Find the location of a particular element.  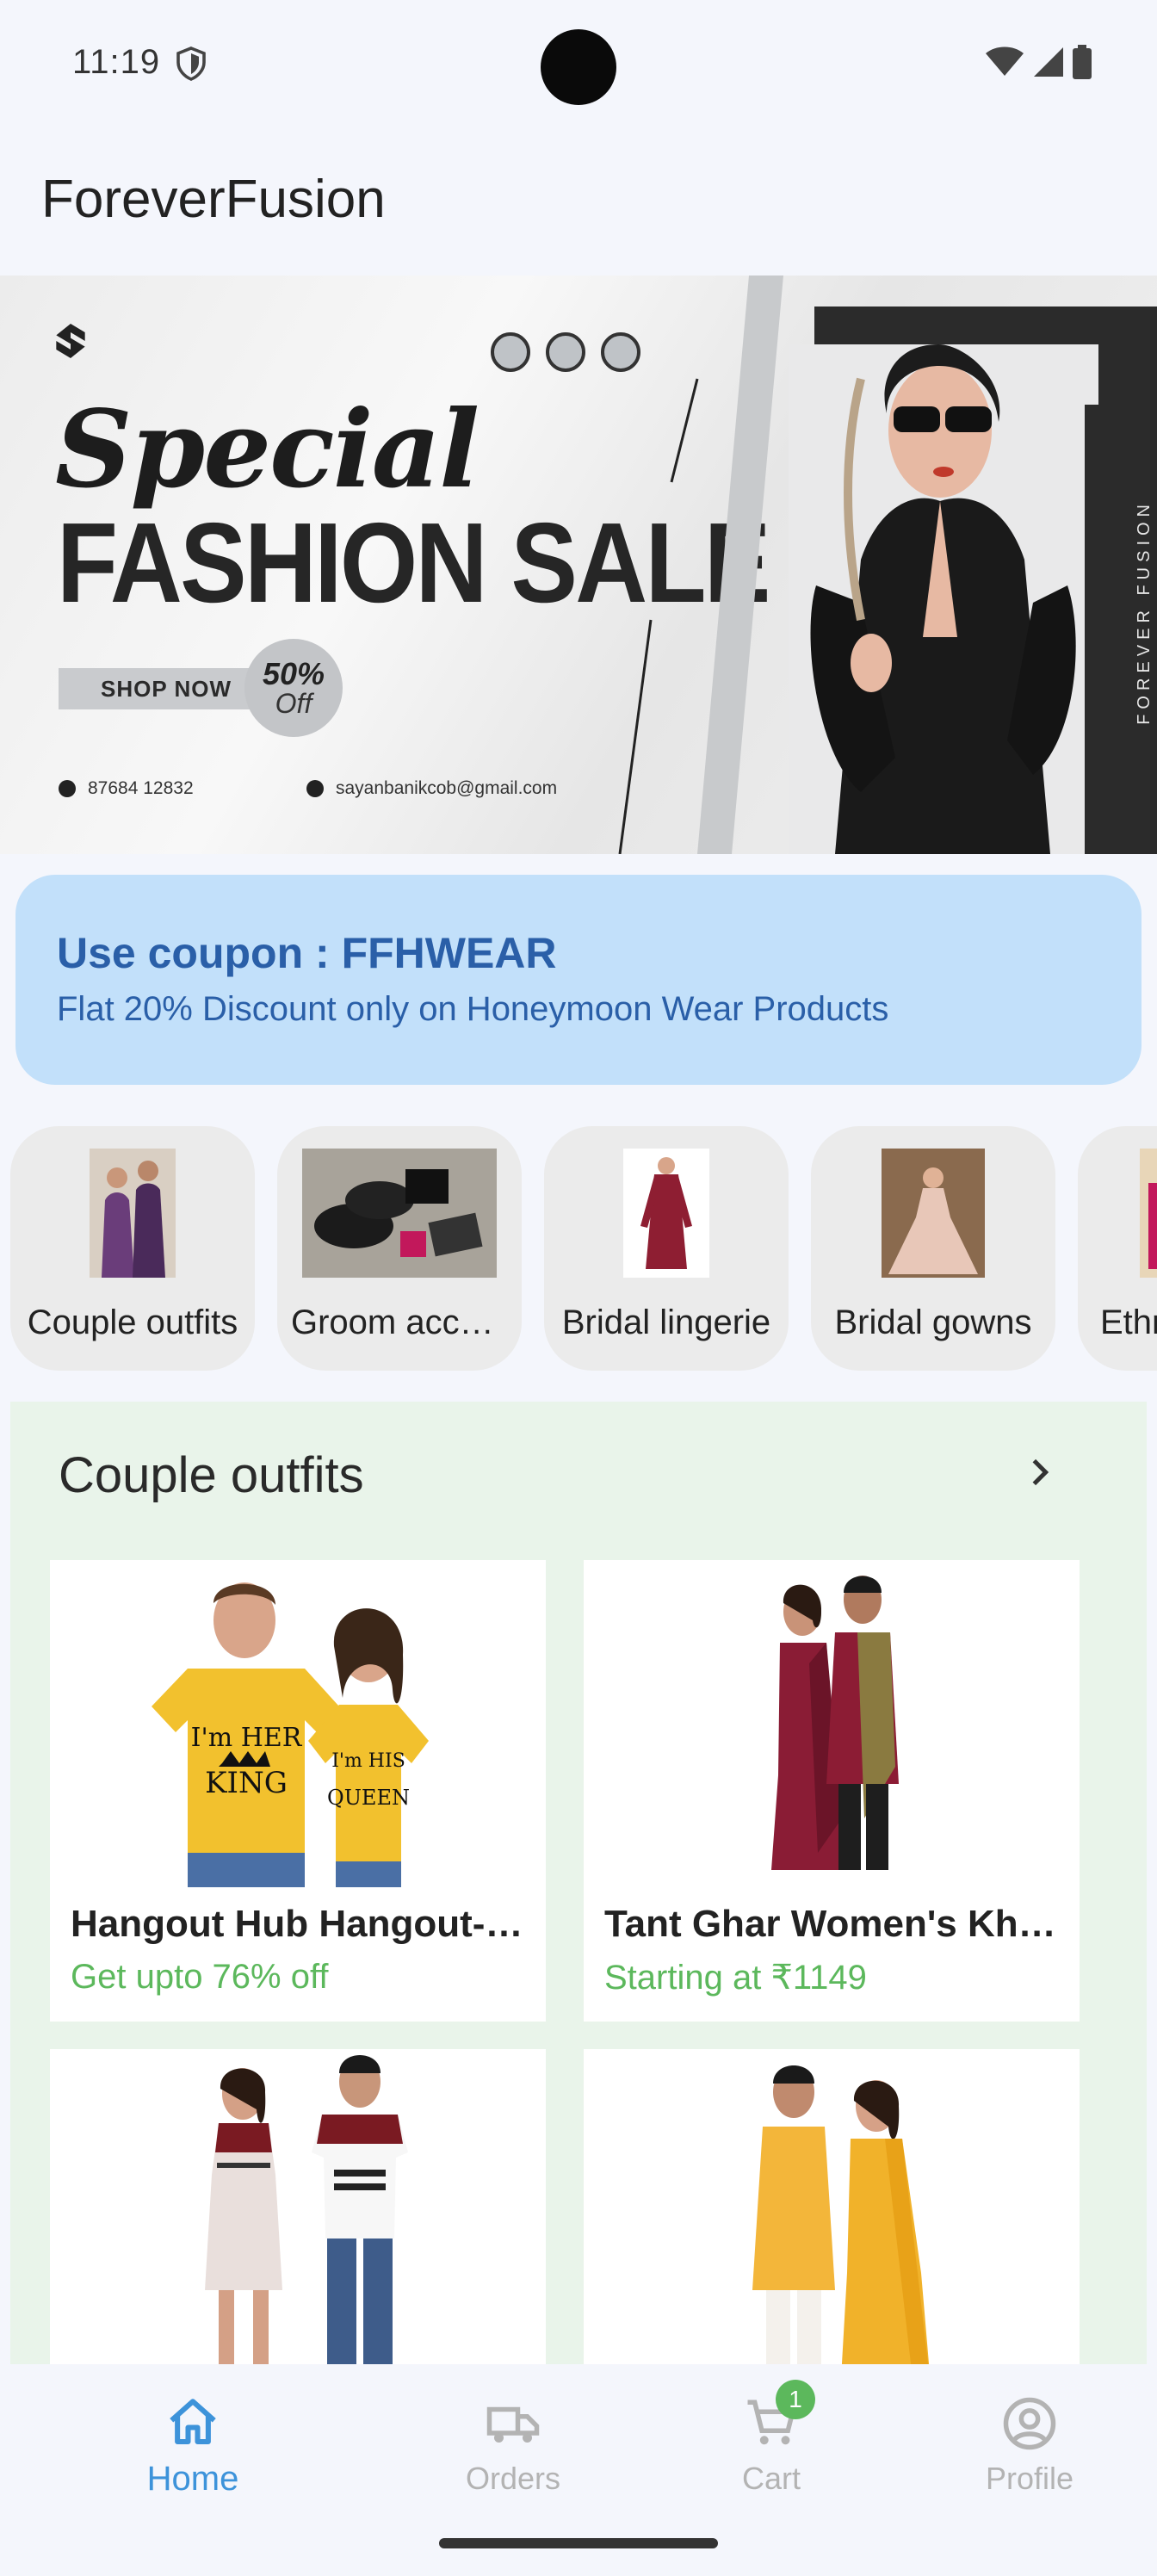

svg-text: I'm HER is located at coordinates (247, 1738).